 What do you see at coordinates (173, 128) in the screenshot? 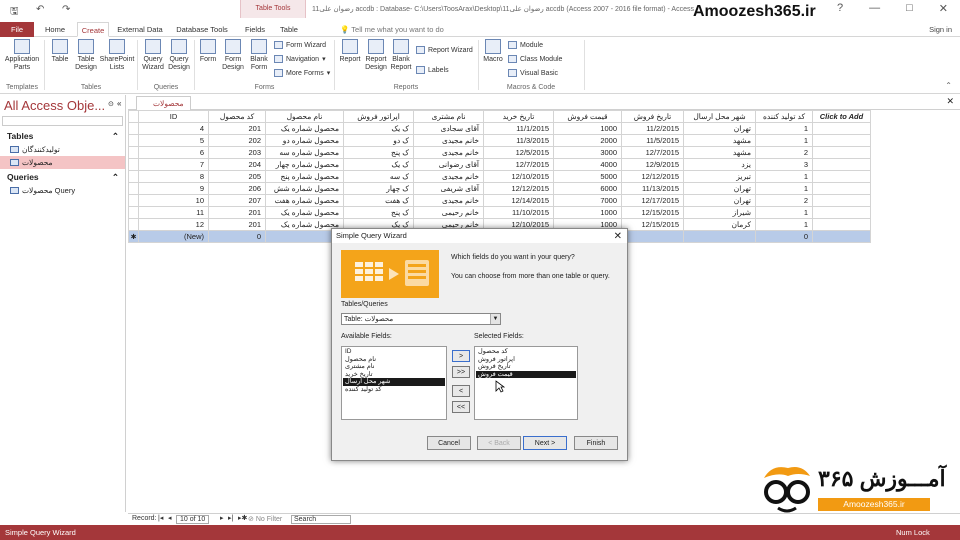
I see `cell-id: 4` at bounding box center [173, 128].